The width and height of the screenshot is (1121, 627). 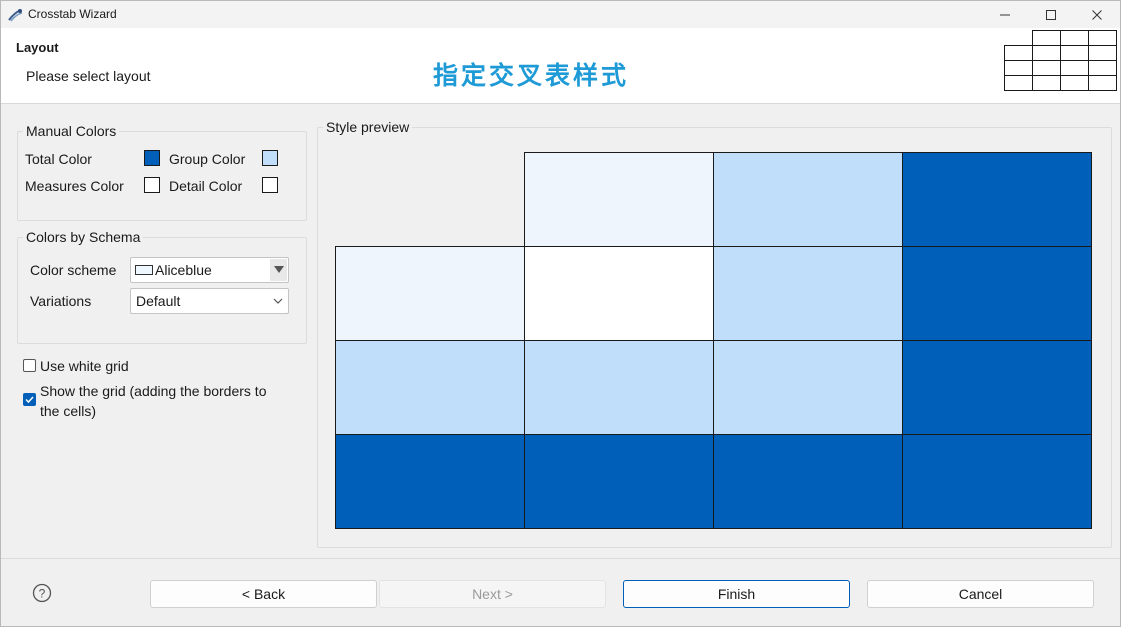 What do you see at coordinates (619, 199) in the screenshot?
I see `preview-cell-r0-c1` at bounding box center [619, 199].